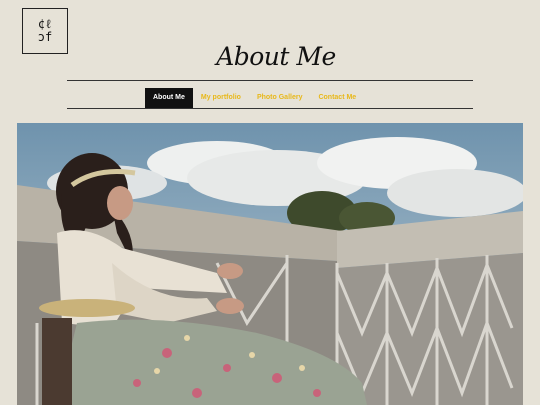 The height and width of the screenshot is (405, 540). Describe the element at coordinates (270, 80) in the screenshot. I see `divider-top` at that location.